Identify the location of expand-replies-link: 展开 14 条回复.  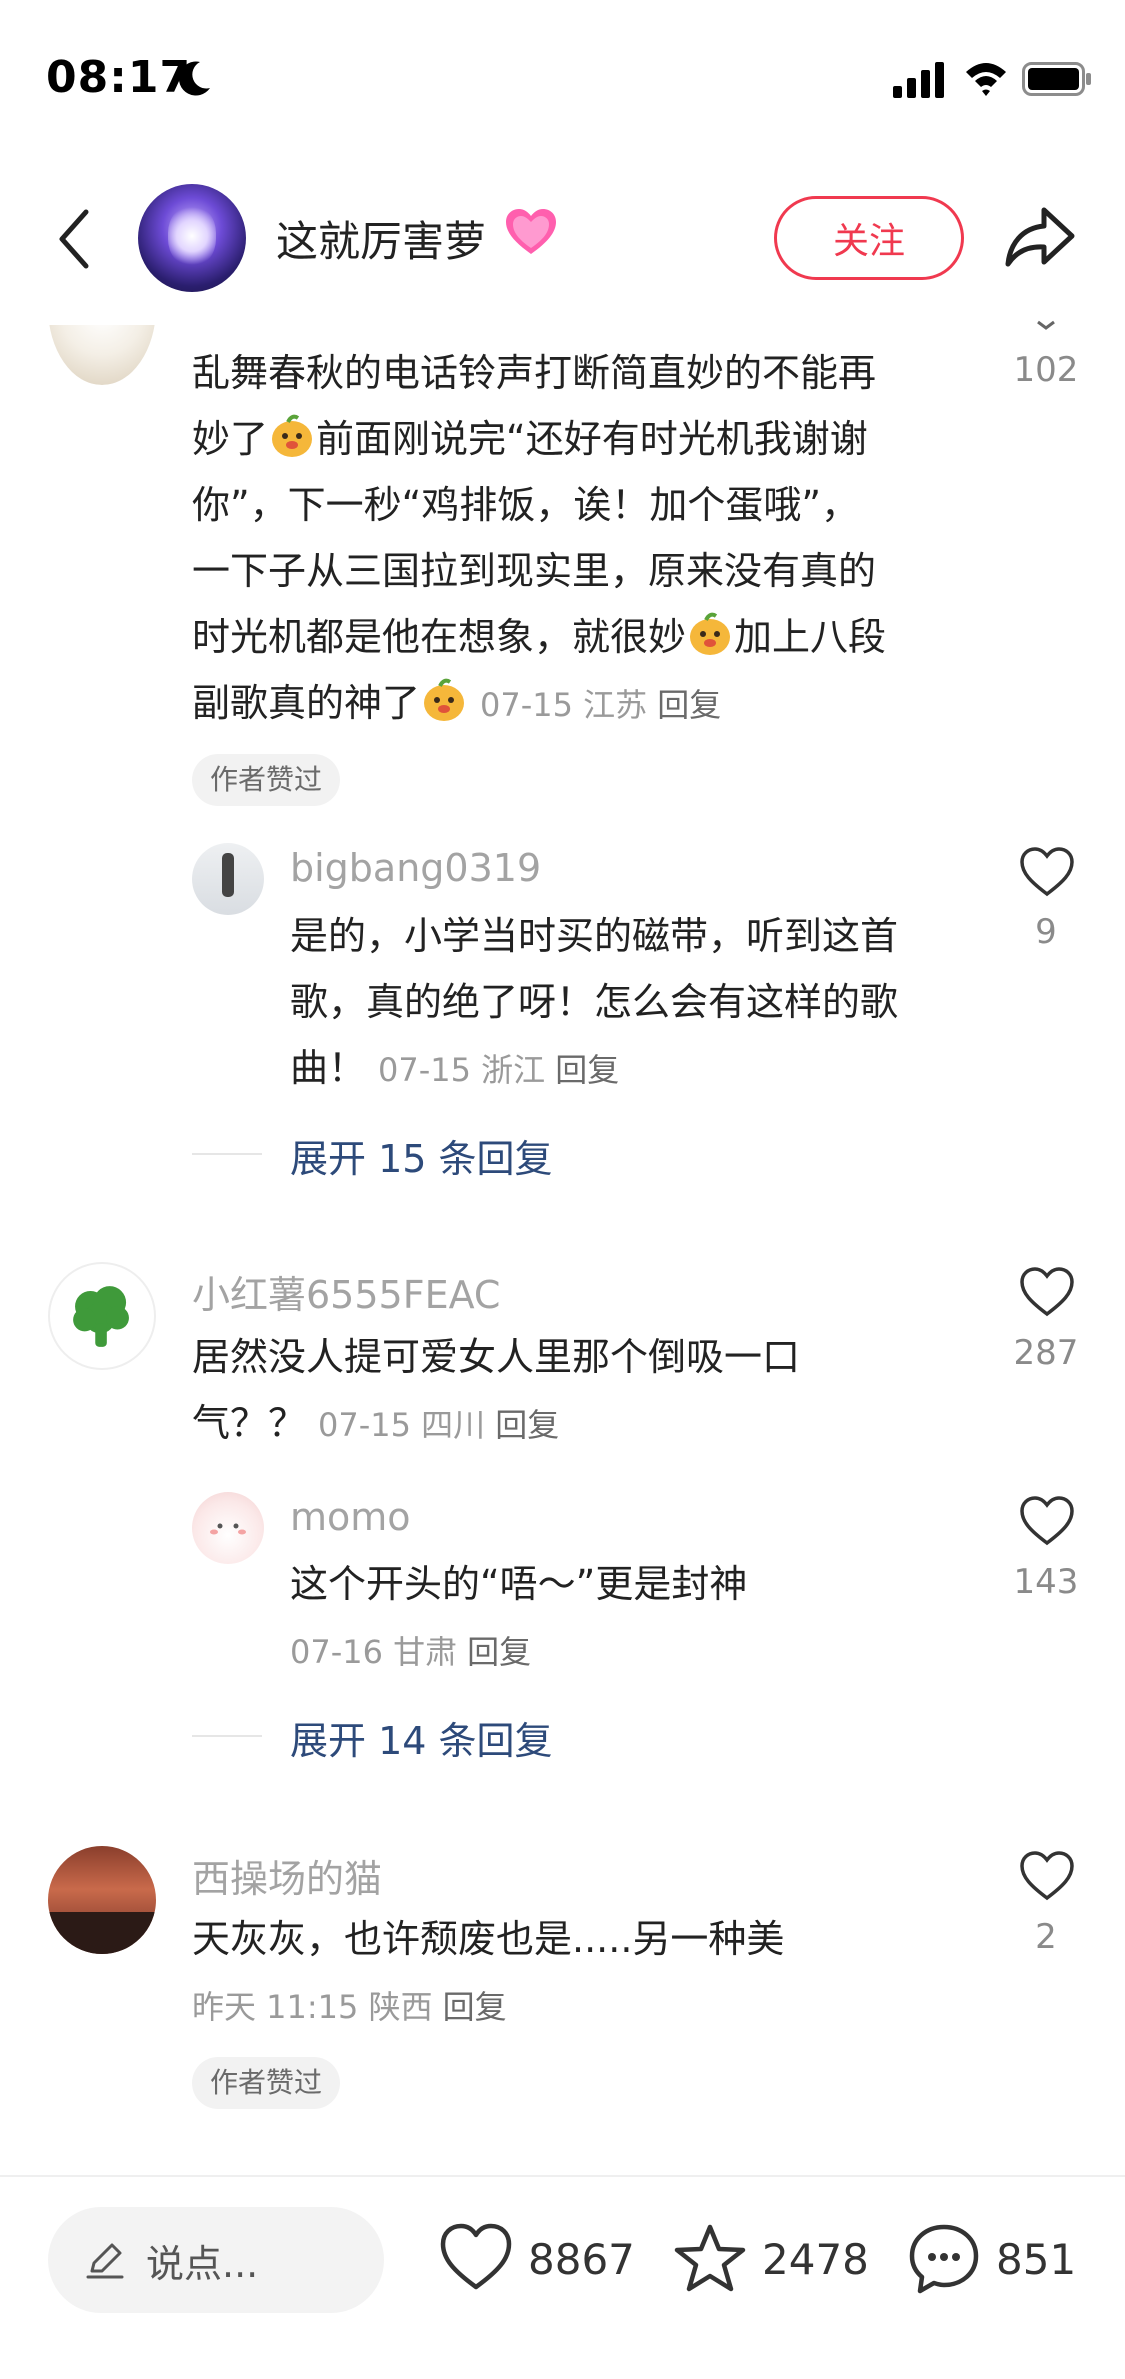
(421, 1737).